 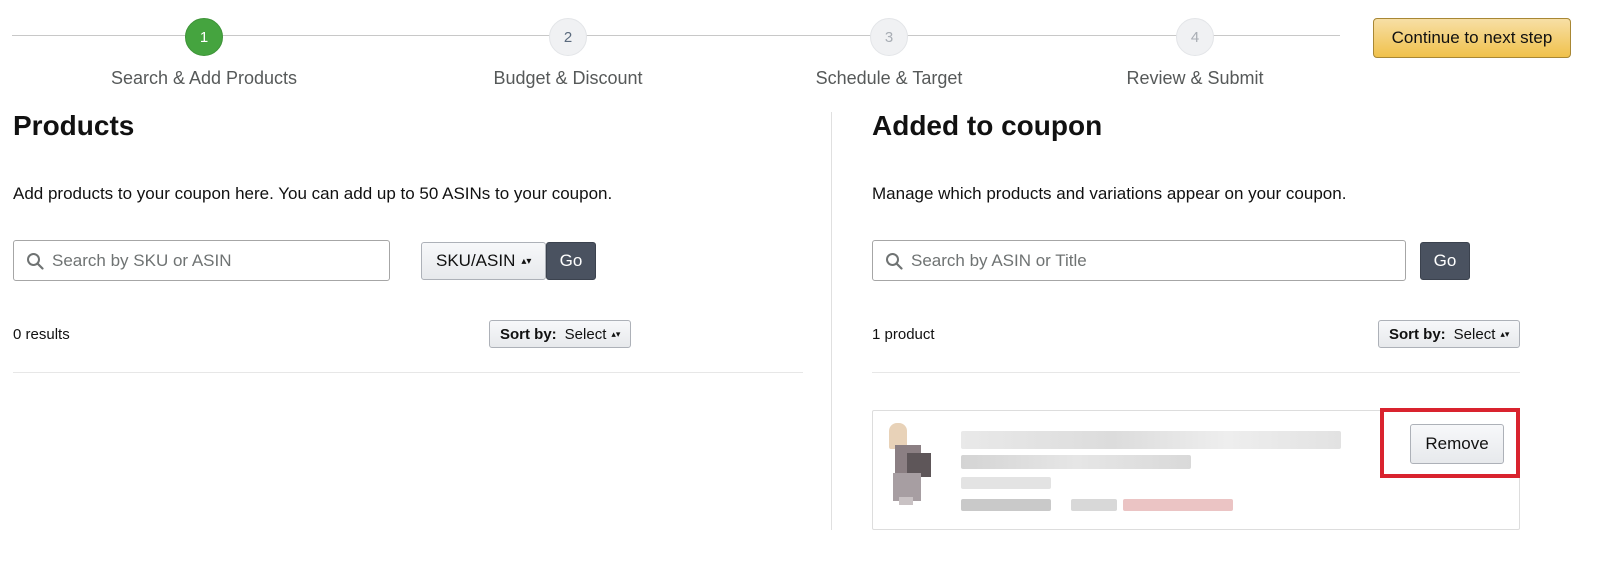 I want to click on search-type-select: SKU/ASIN ▴▾, so click(x=484, y=261).